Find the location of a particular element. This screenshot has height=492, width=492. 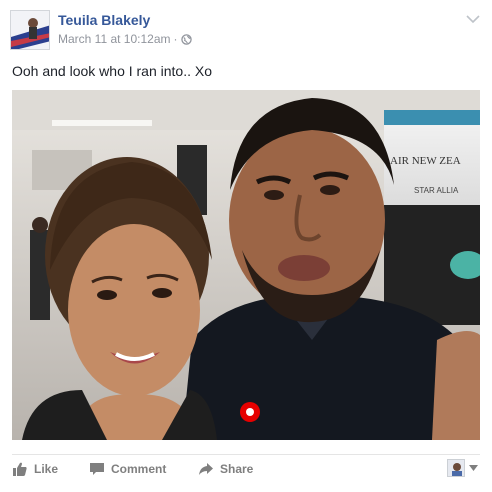

author-avatar is located at coordinates (30, 30).